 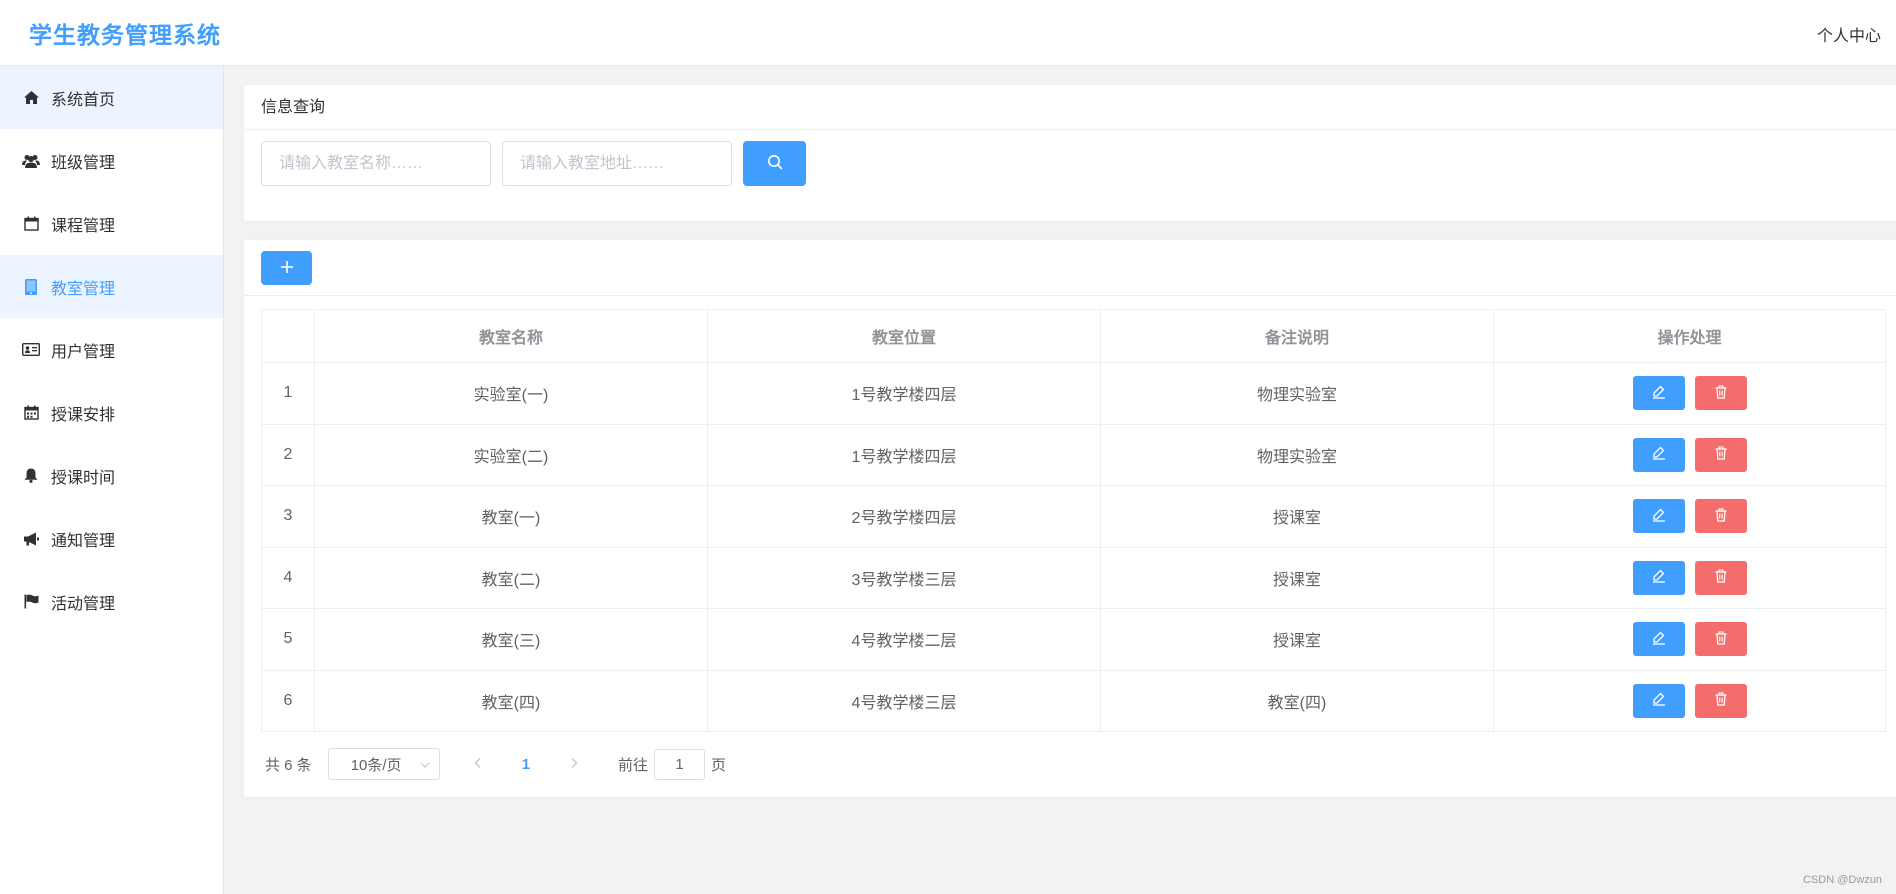 I want to click on sidebar-item-time: 授课时间, so click(x=111, y=475).